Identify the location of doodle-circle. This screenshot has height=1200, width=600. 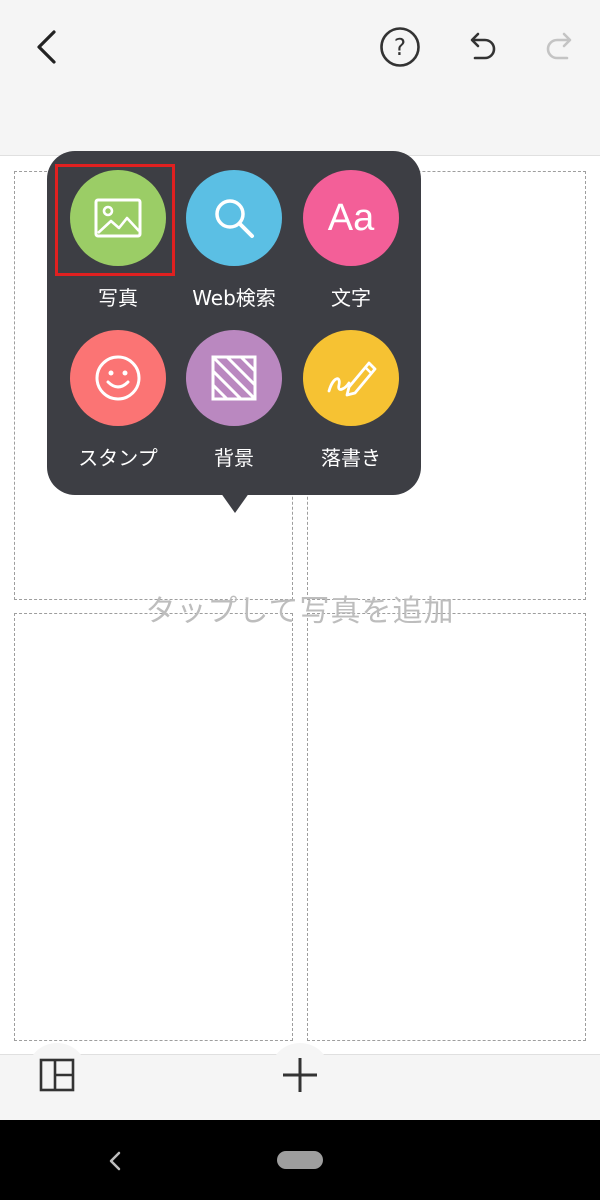
(351, 378).